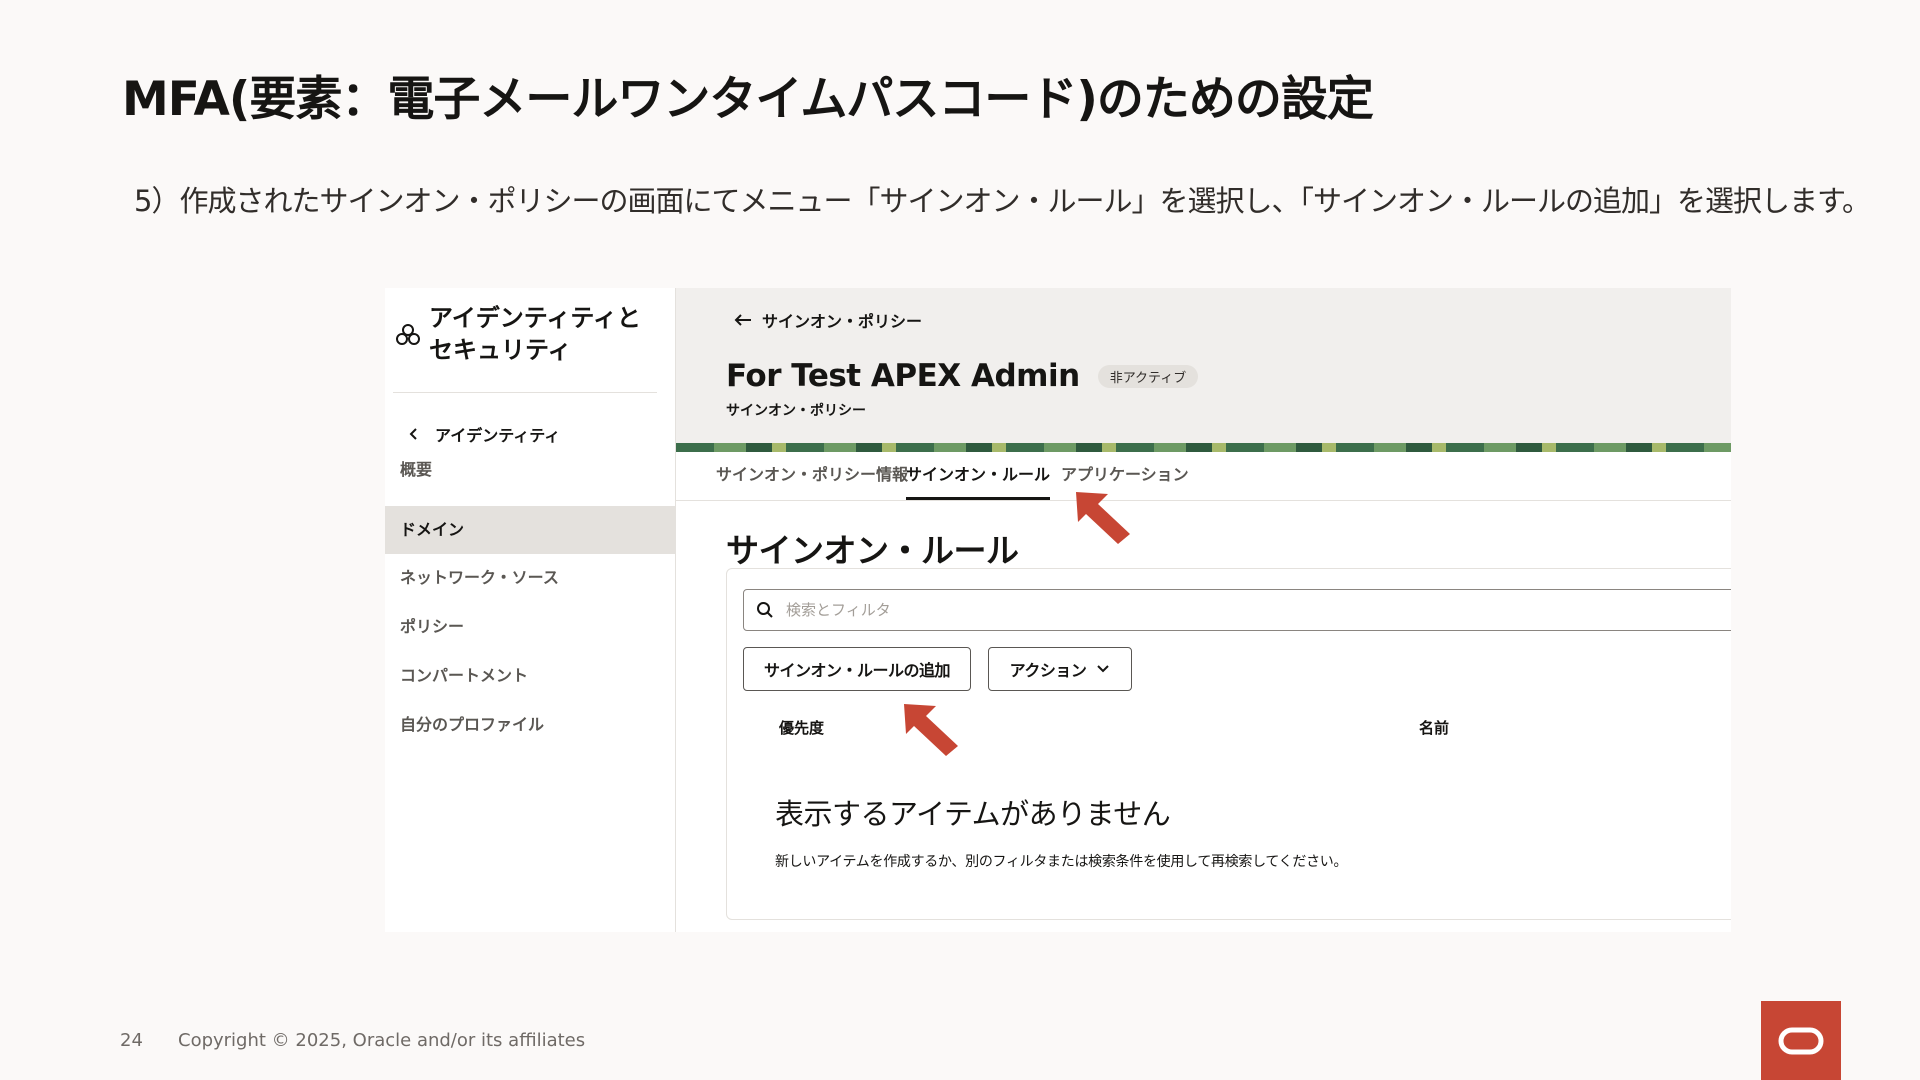  I want to click on sidebar-item-compartments: コンパートメント, so click(530, 676).